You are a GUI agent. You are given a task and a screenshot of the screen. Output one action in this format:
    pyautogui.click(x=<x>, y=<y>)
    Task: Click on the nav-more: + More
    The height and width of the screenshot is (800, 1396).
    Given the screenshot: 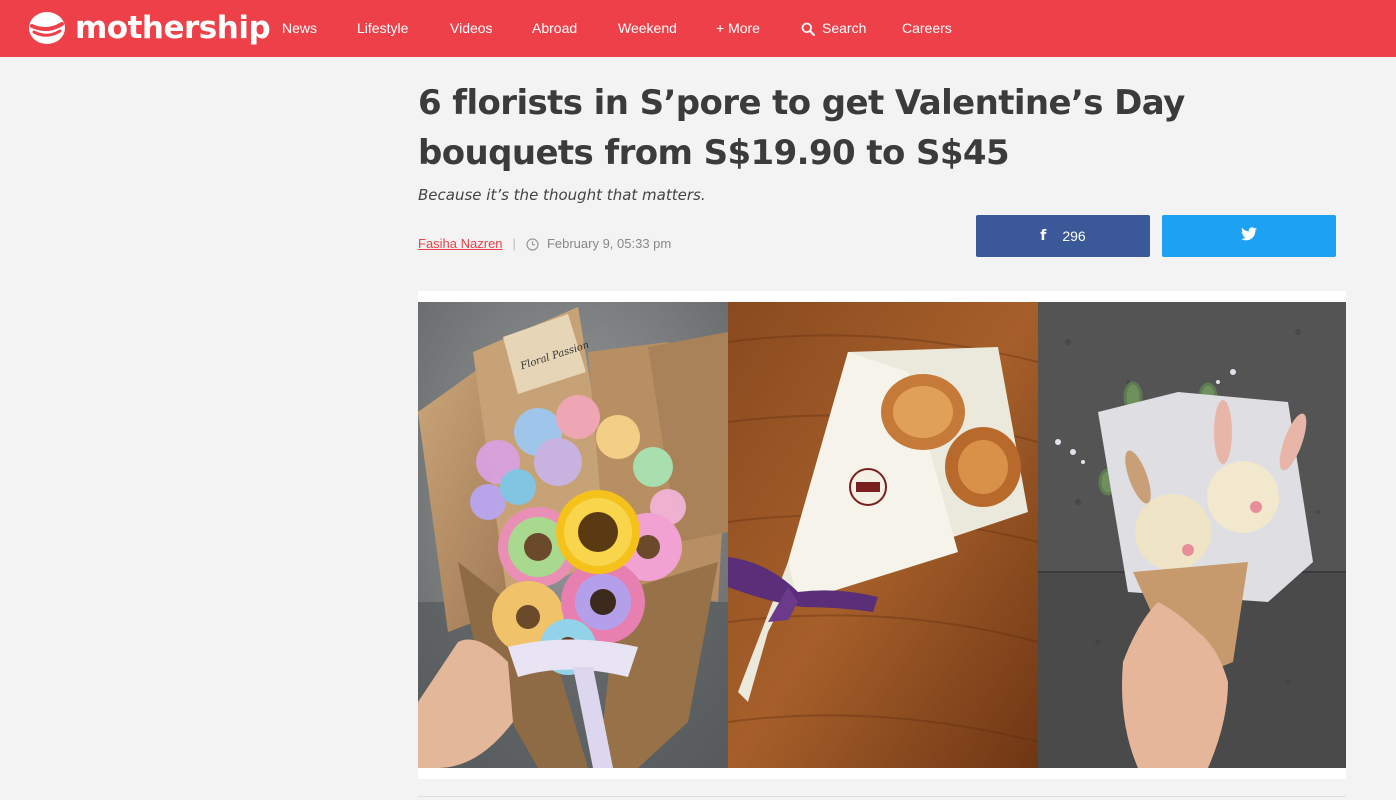 What is the action you would take?
    pyautogui.click(x=738, y=28)
    